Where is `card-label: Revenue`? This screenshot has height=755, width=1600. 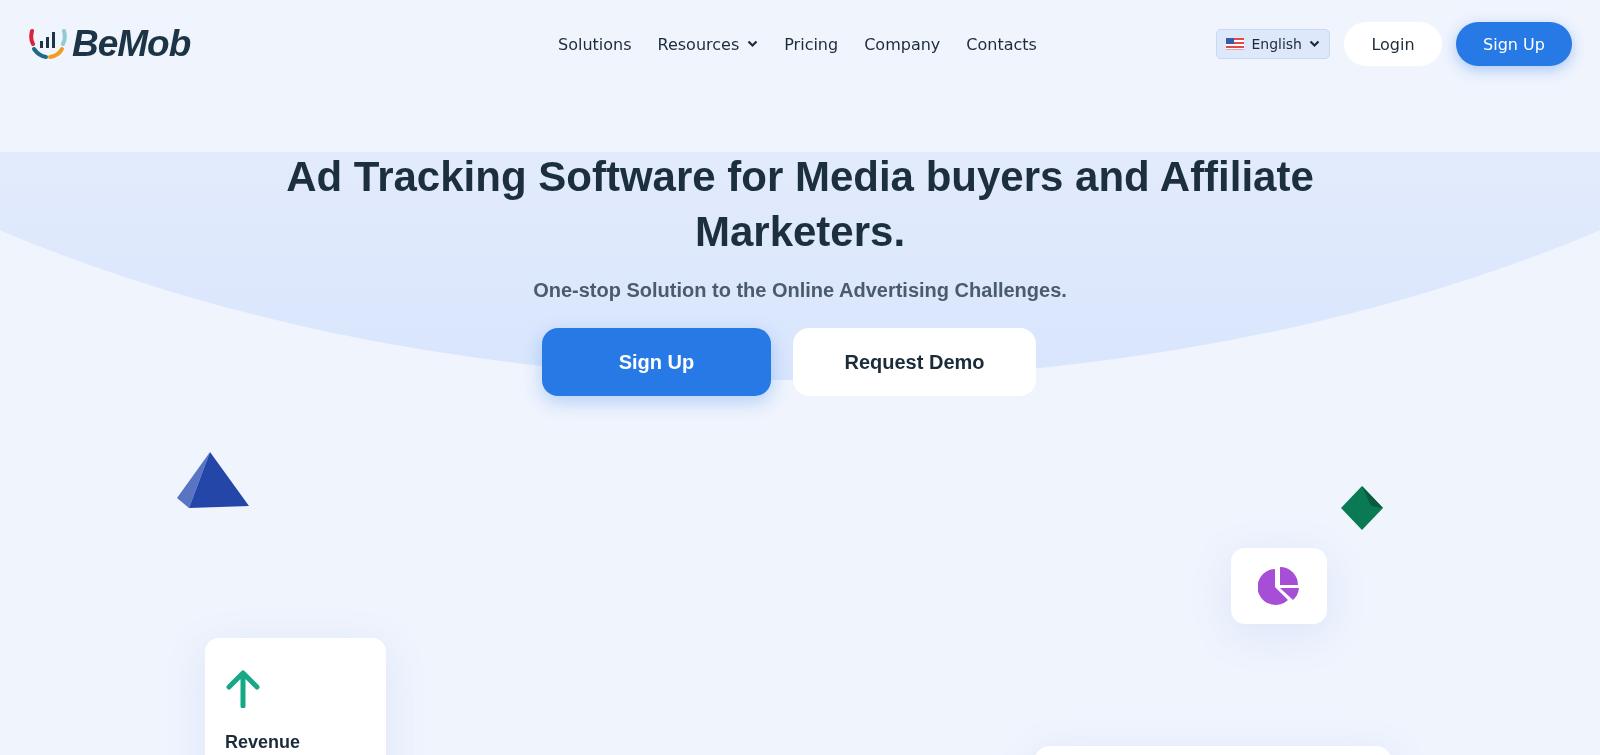 card-label: Revenue is located at coordinates (263, 742).